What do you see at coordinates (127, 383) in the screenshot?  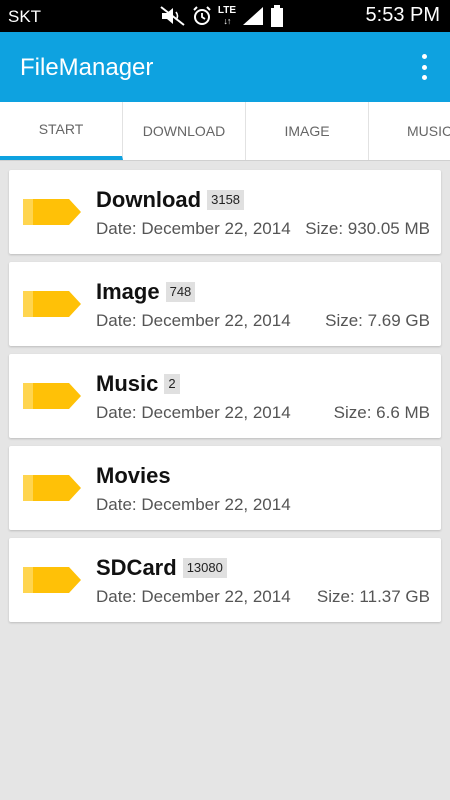 I see `folder-name: Music` at bounding box center [127, 383].